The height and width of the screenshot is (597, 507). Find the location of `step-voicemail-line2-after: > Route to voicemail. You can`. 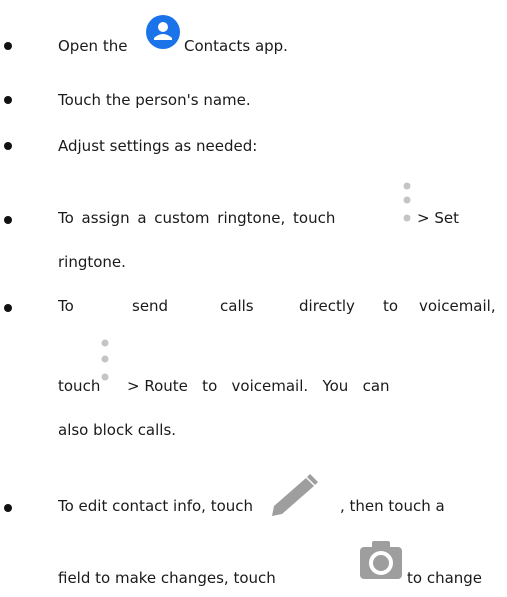

step-voicemail-line2-after: > Route to voicemail. You can is located at coordinates (258, 386).